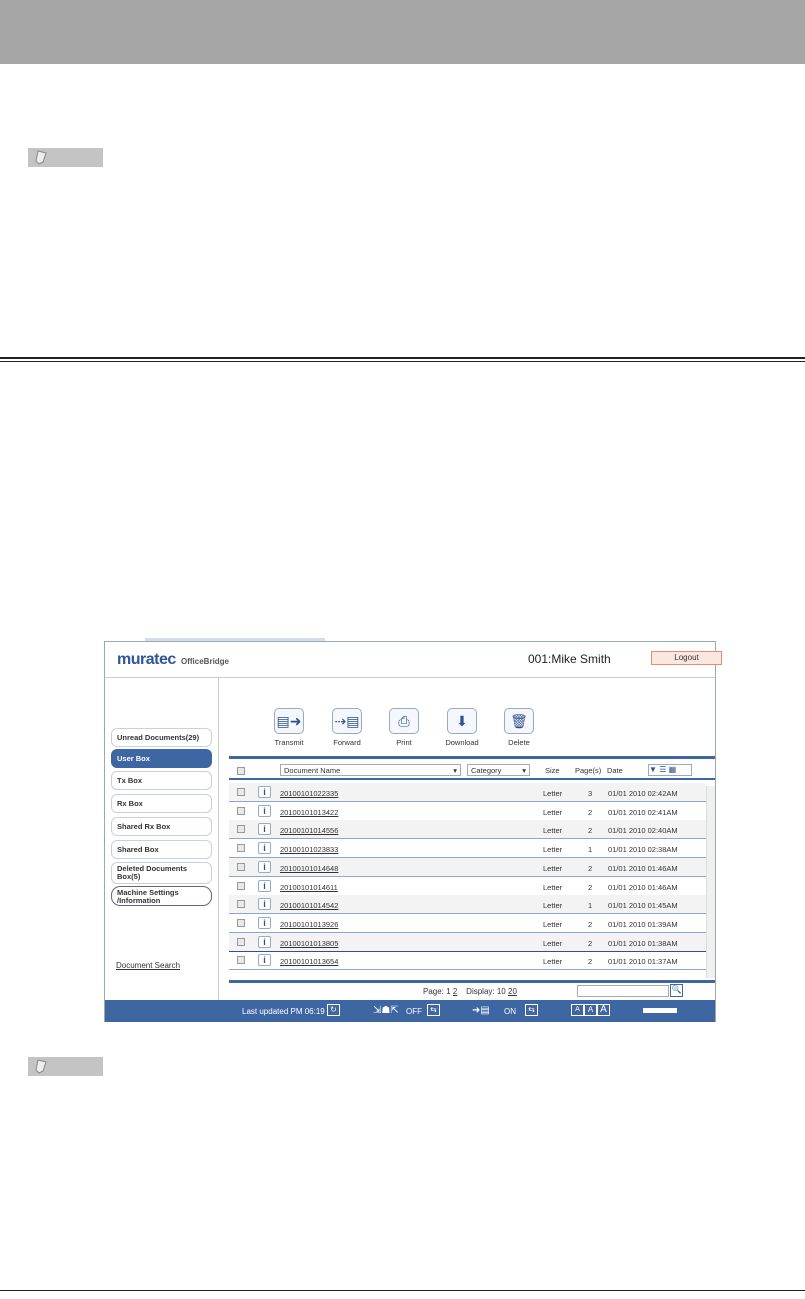  Describe the element at coordinates (663, 769) in the screenshot. I see `list-view-icon: ☰` at that location.